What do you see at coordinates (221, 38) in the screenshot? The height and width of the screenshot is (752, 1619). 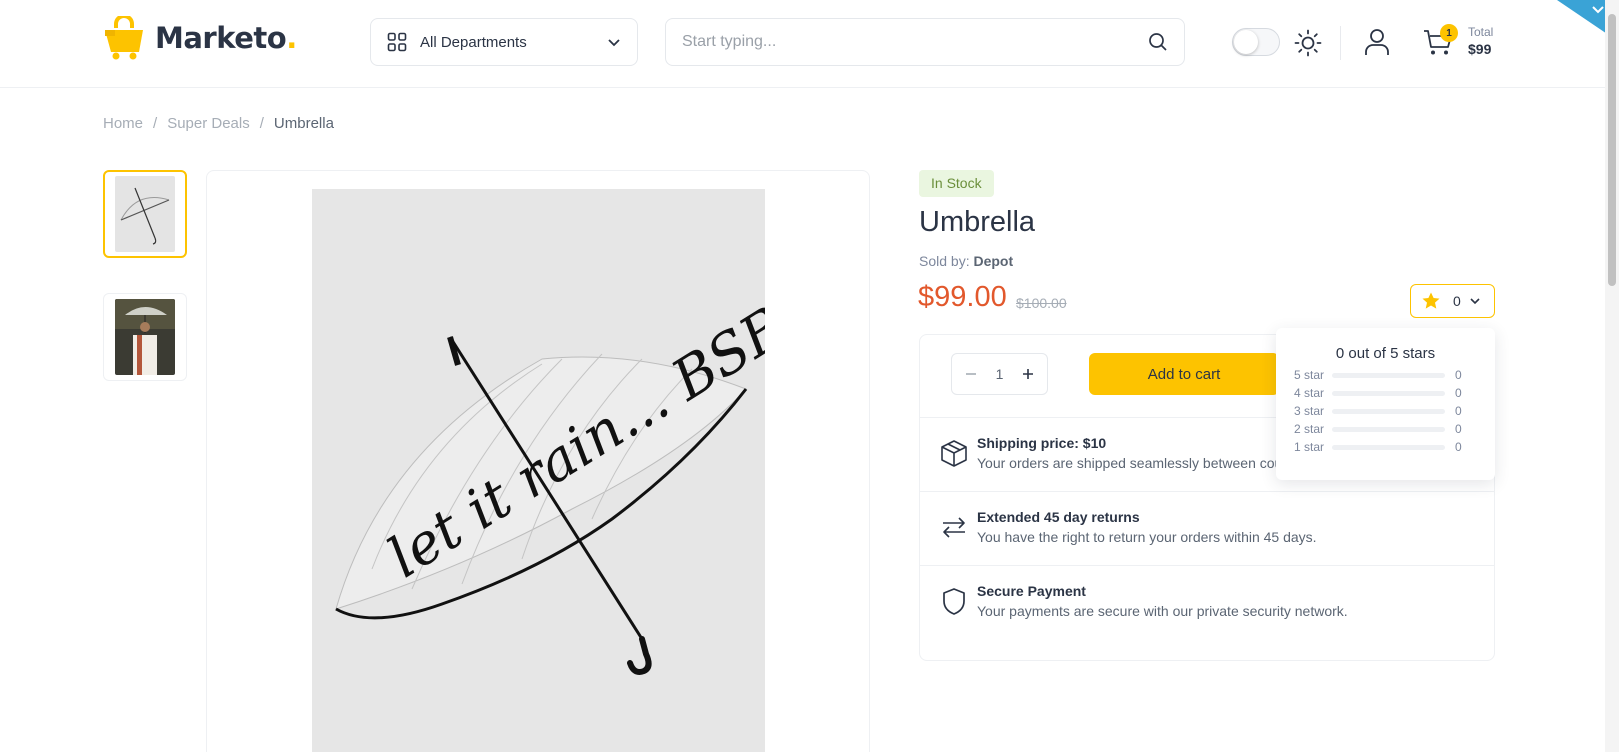 I see `brand-name: Marketo` at bounding box center [221, 38].